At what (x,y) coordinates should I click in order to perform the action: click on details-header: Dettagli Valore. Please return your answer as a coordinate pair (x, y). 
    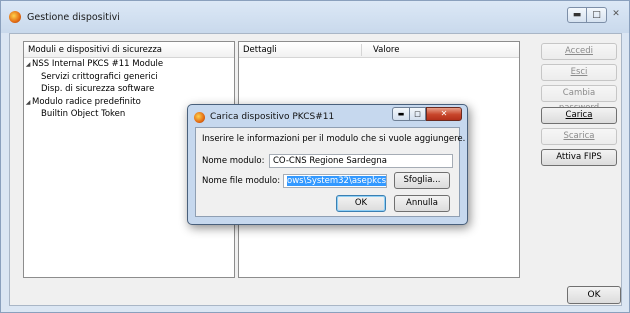
    Looking at the image, I should click on (379, 50).